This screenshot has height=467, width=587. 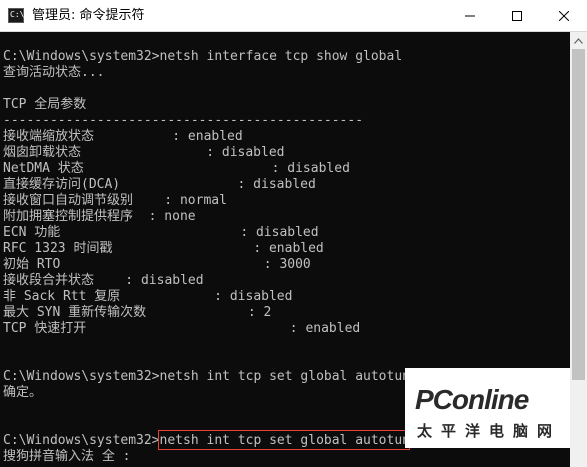 I want to click on title-bar: C:\ 管理员: 命令提示符, so click(x=293, y=16).